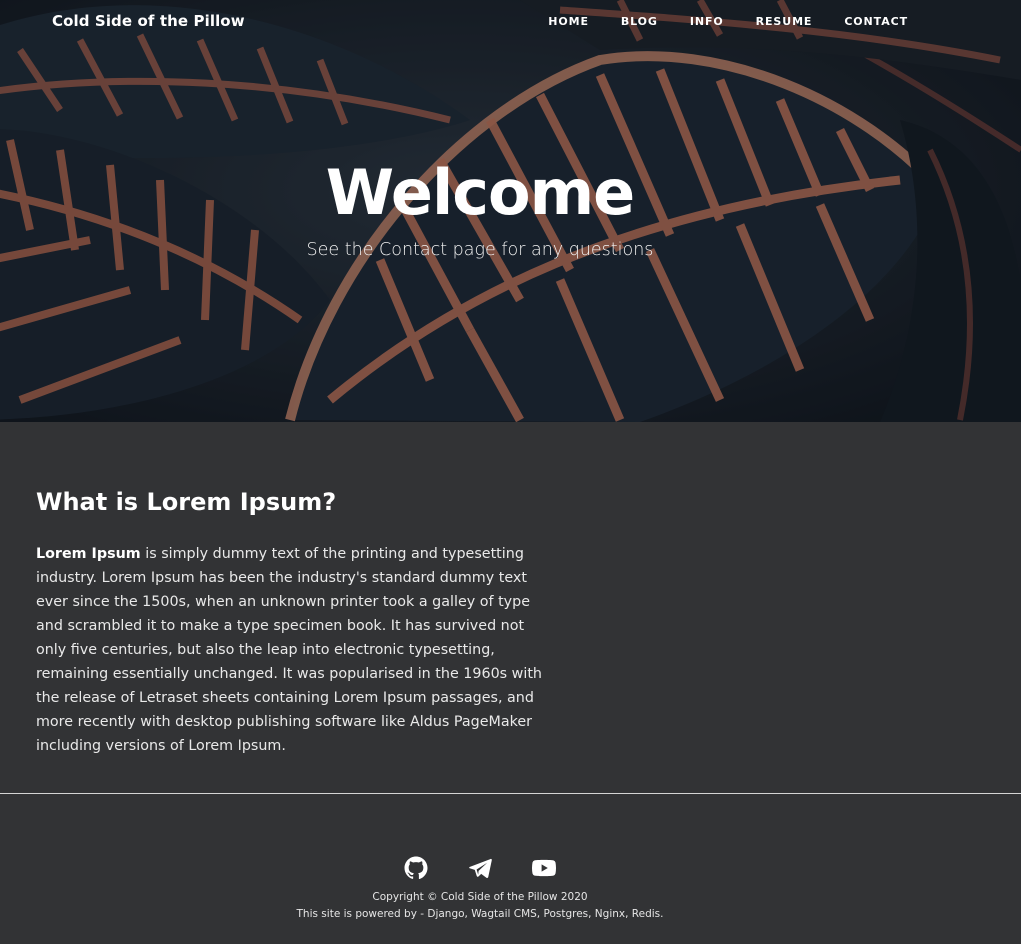  What do you see at coordinates (707, 21) in the screenshot?
I see `nav-item-info: INFO` at bounding box center [707, 21].